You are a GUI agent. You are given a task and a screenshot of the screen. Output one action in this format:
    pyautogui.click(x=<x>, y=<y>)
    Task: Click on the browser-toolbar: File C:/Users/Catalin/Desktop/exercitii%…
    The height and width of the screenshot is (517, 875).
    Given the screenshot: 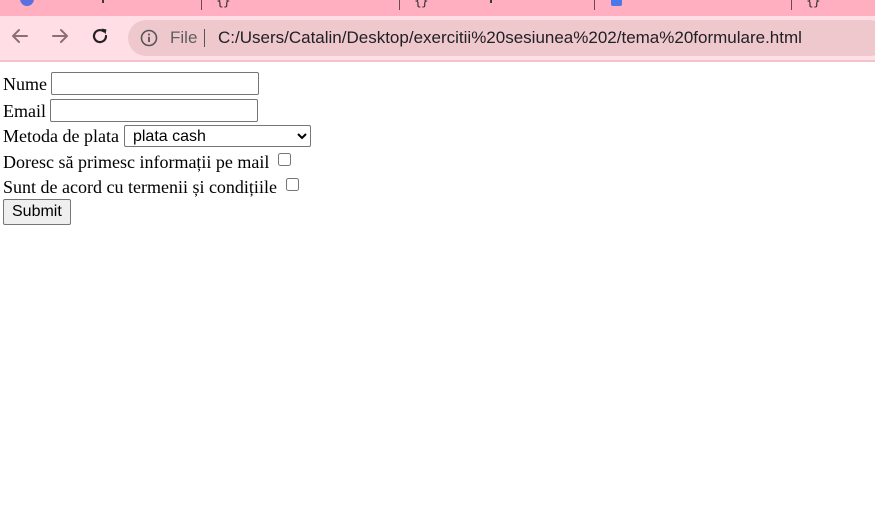 What is the action you would take?
    pyautogui.click(x=437, y=39)
    